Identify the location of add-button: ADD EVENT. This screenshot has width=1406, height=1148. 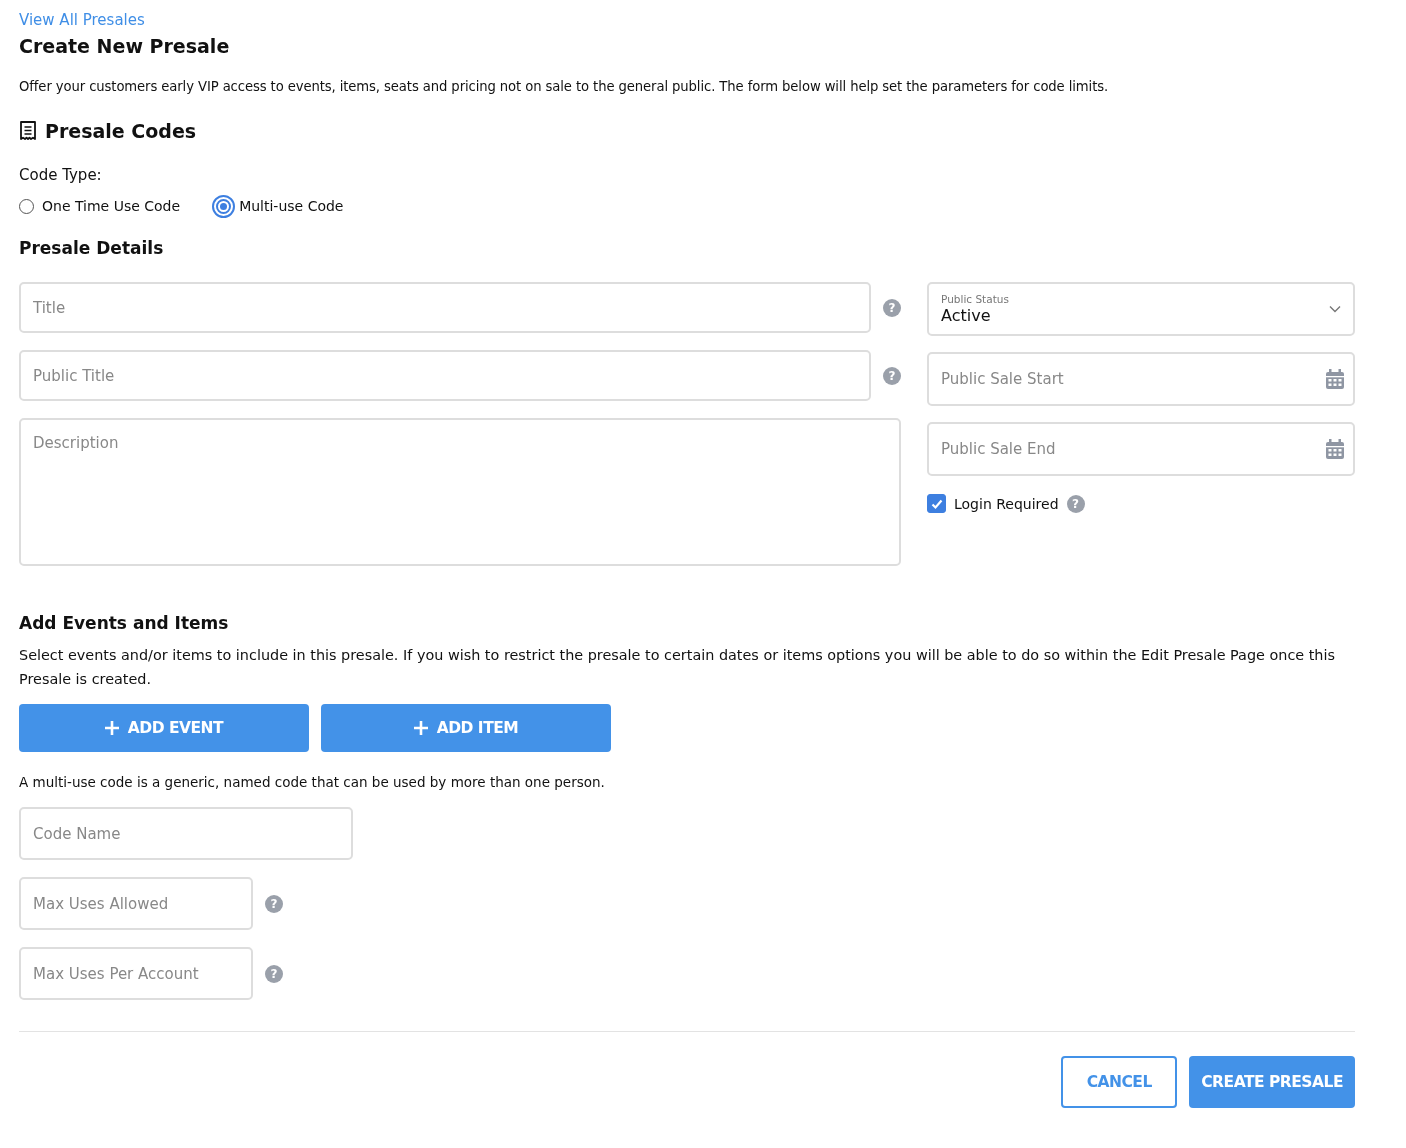
(164, 728).